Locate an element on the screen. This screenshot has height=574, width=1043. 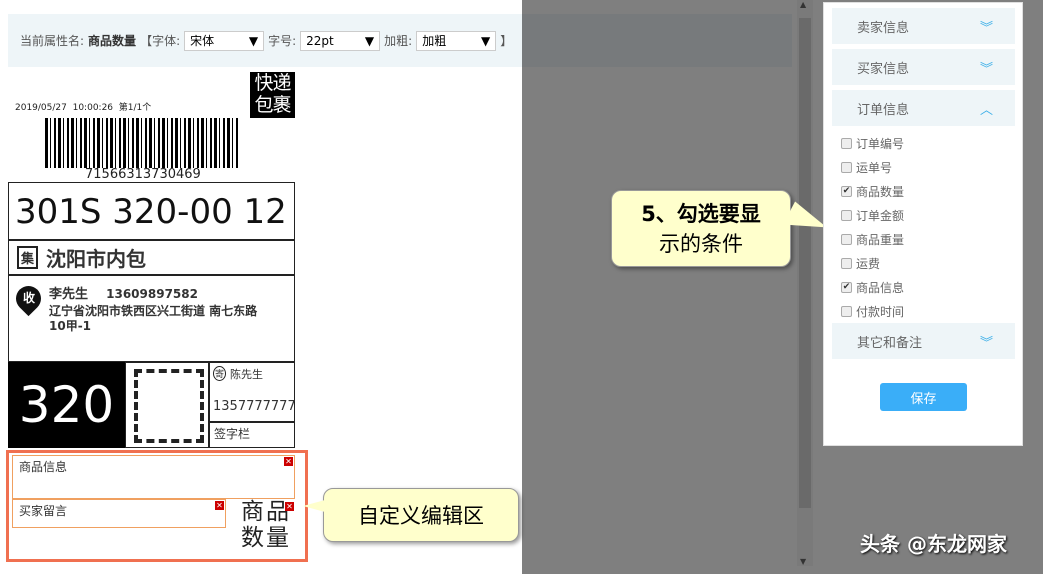
section-label: 其它和备注 is located at coordinates (890, 343).